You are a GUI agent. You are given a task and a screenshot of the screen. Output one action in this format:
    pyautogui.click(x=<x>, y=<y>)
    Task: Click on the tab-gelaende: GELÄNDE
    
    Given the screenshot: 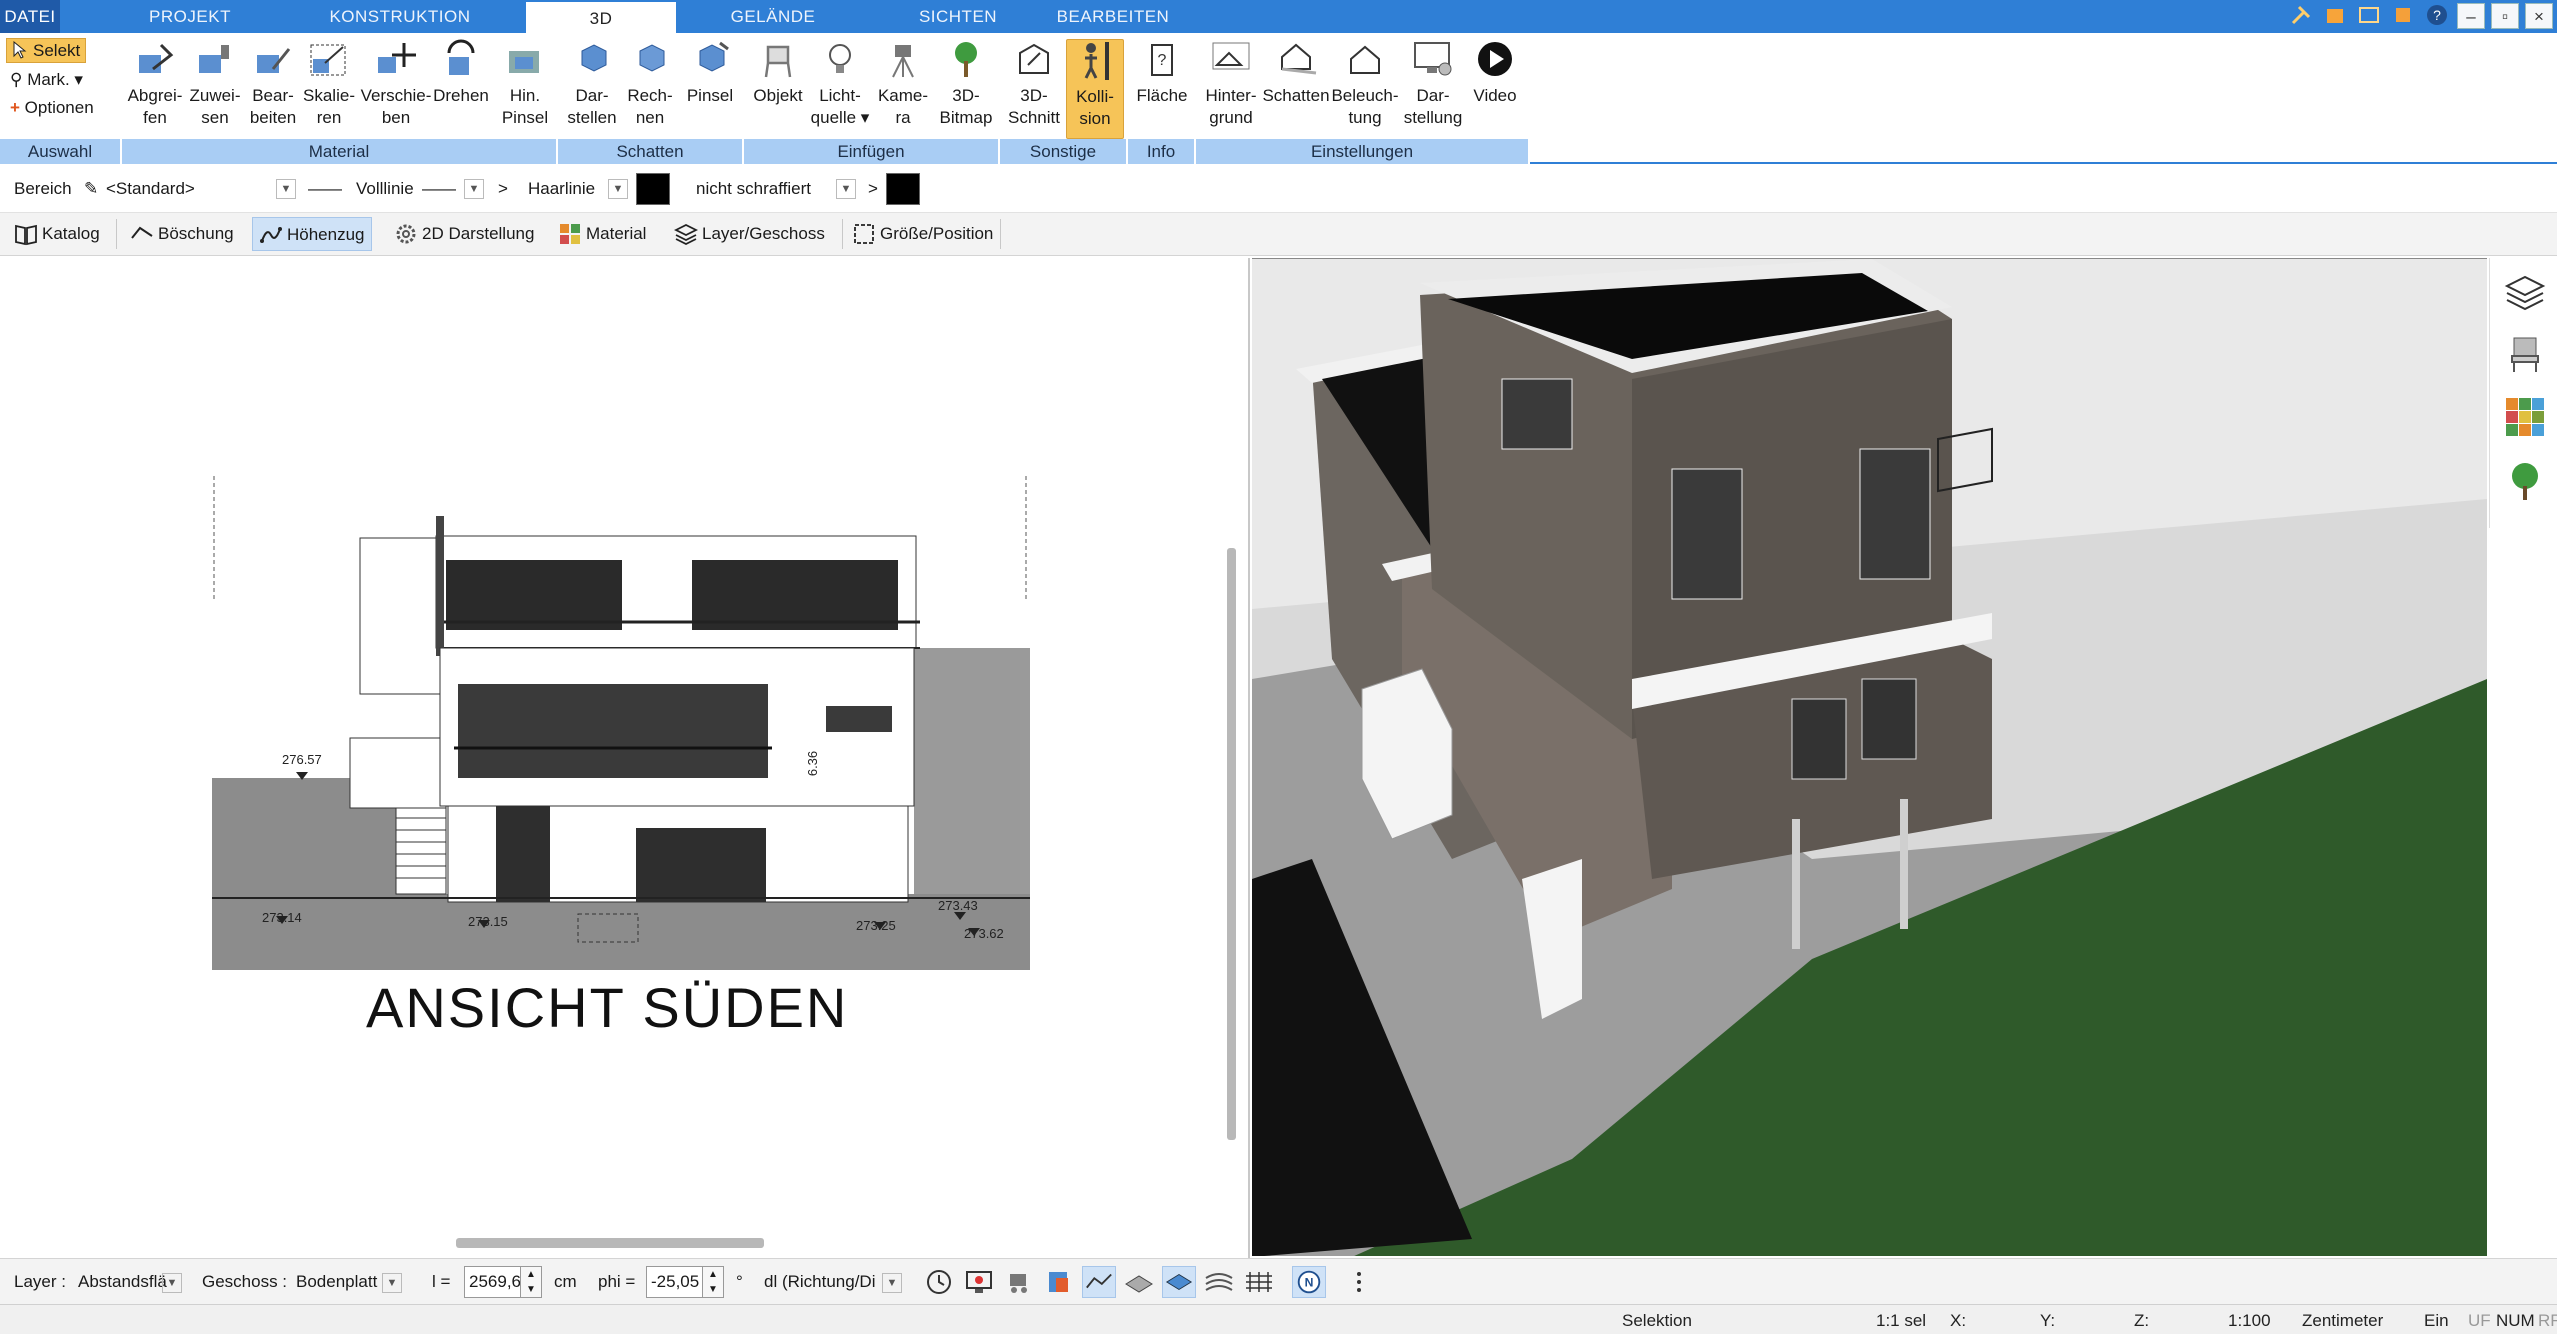 What is the action you would take?
    pyautogui.click(x=773, y=16)
    